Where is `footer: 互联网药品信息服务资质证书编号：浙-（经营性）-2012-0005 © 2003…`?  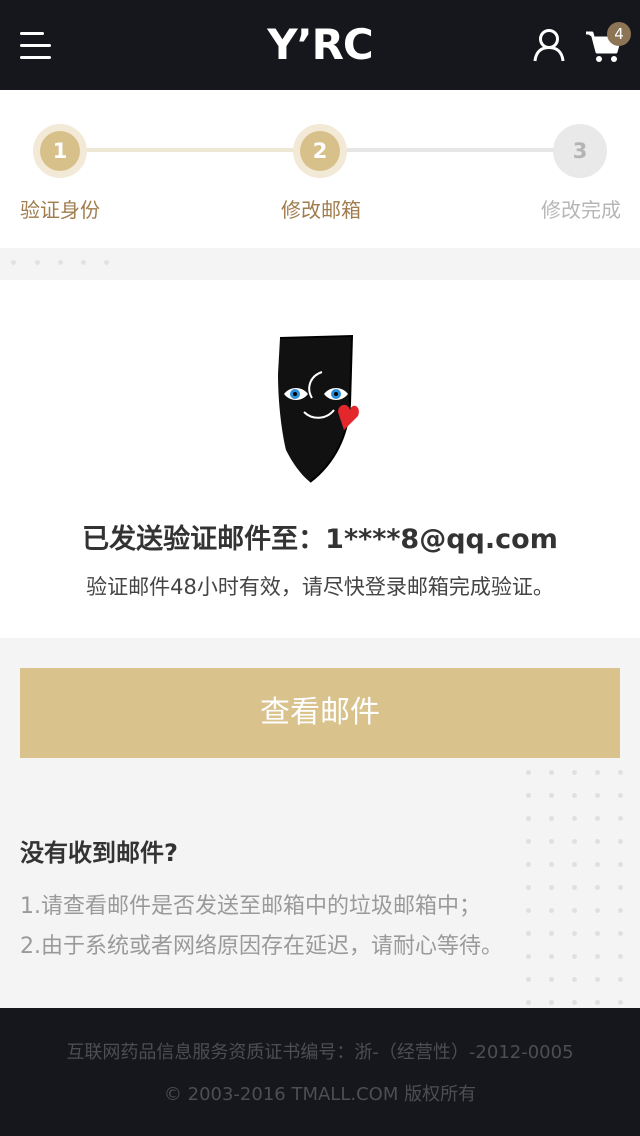
footer: 互联网药品信息服务资质证书编号：浙-（经营性）-2012-0005 © 2003… is located at coordinates (320, 1072).